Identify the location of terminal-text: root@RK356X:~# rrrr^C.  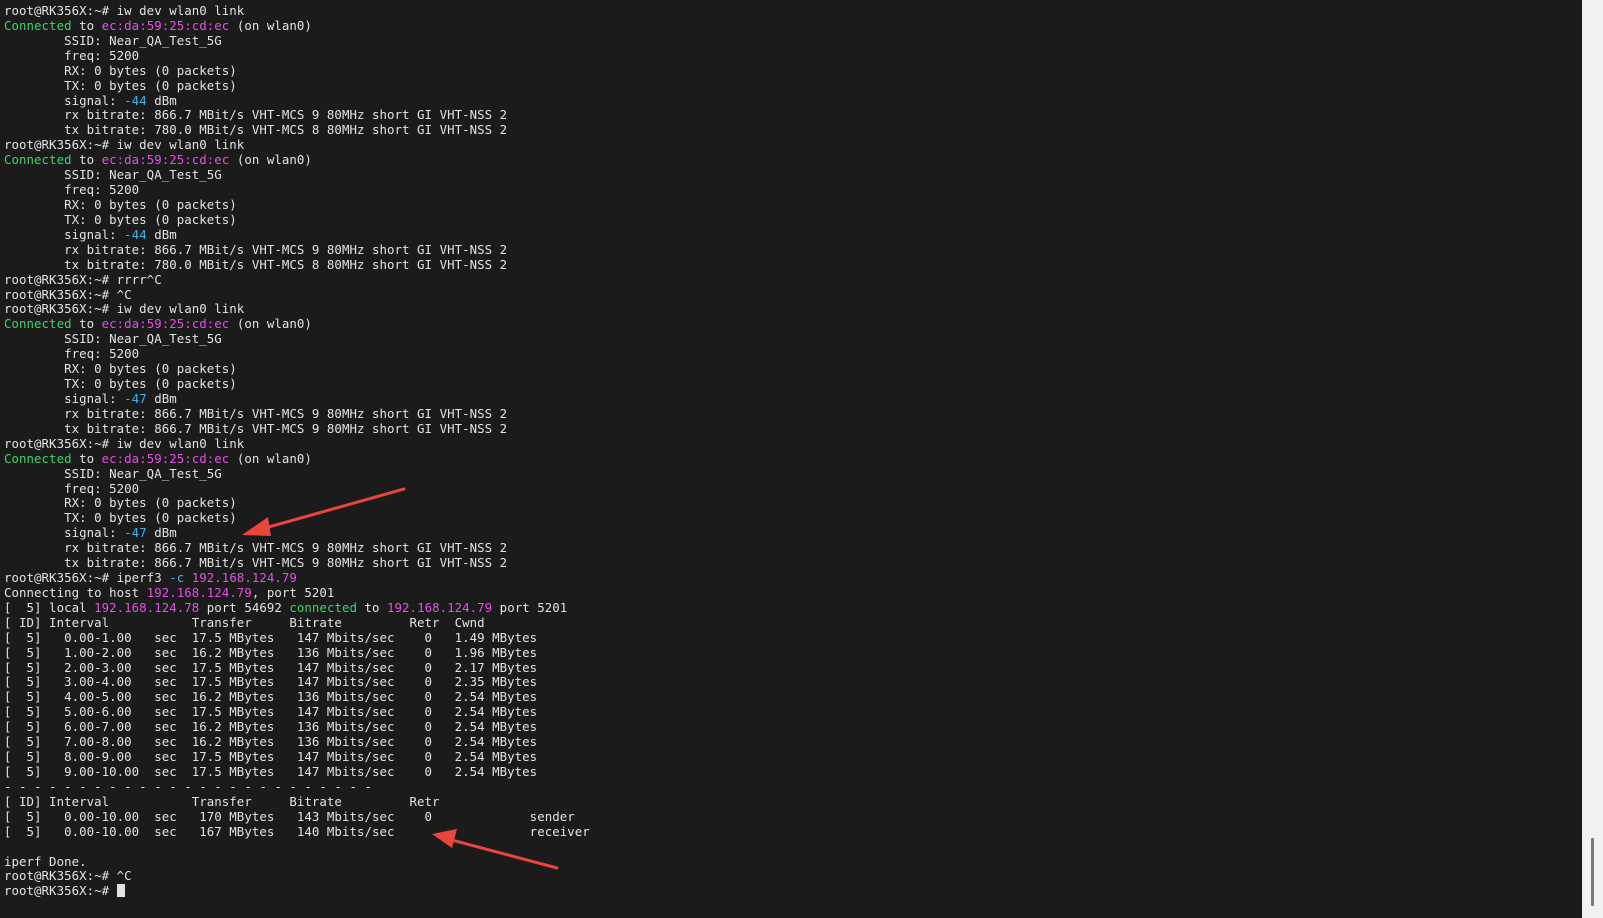
(83, 279).